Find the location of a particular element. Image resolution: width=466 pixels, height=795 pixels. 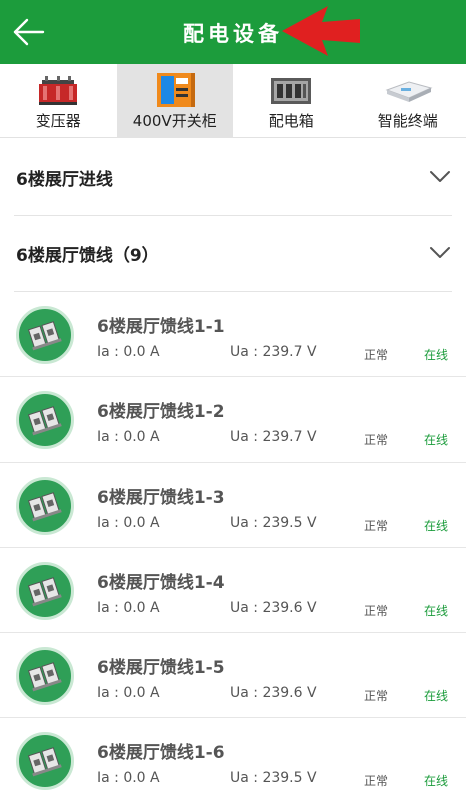

item-name: 6楼展厅馈线1-4 is located at coordinates (161, 582).